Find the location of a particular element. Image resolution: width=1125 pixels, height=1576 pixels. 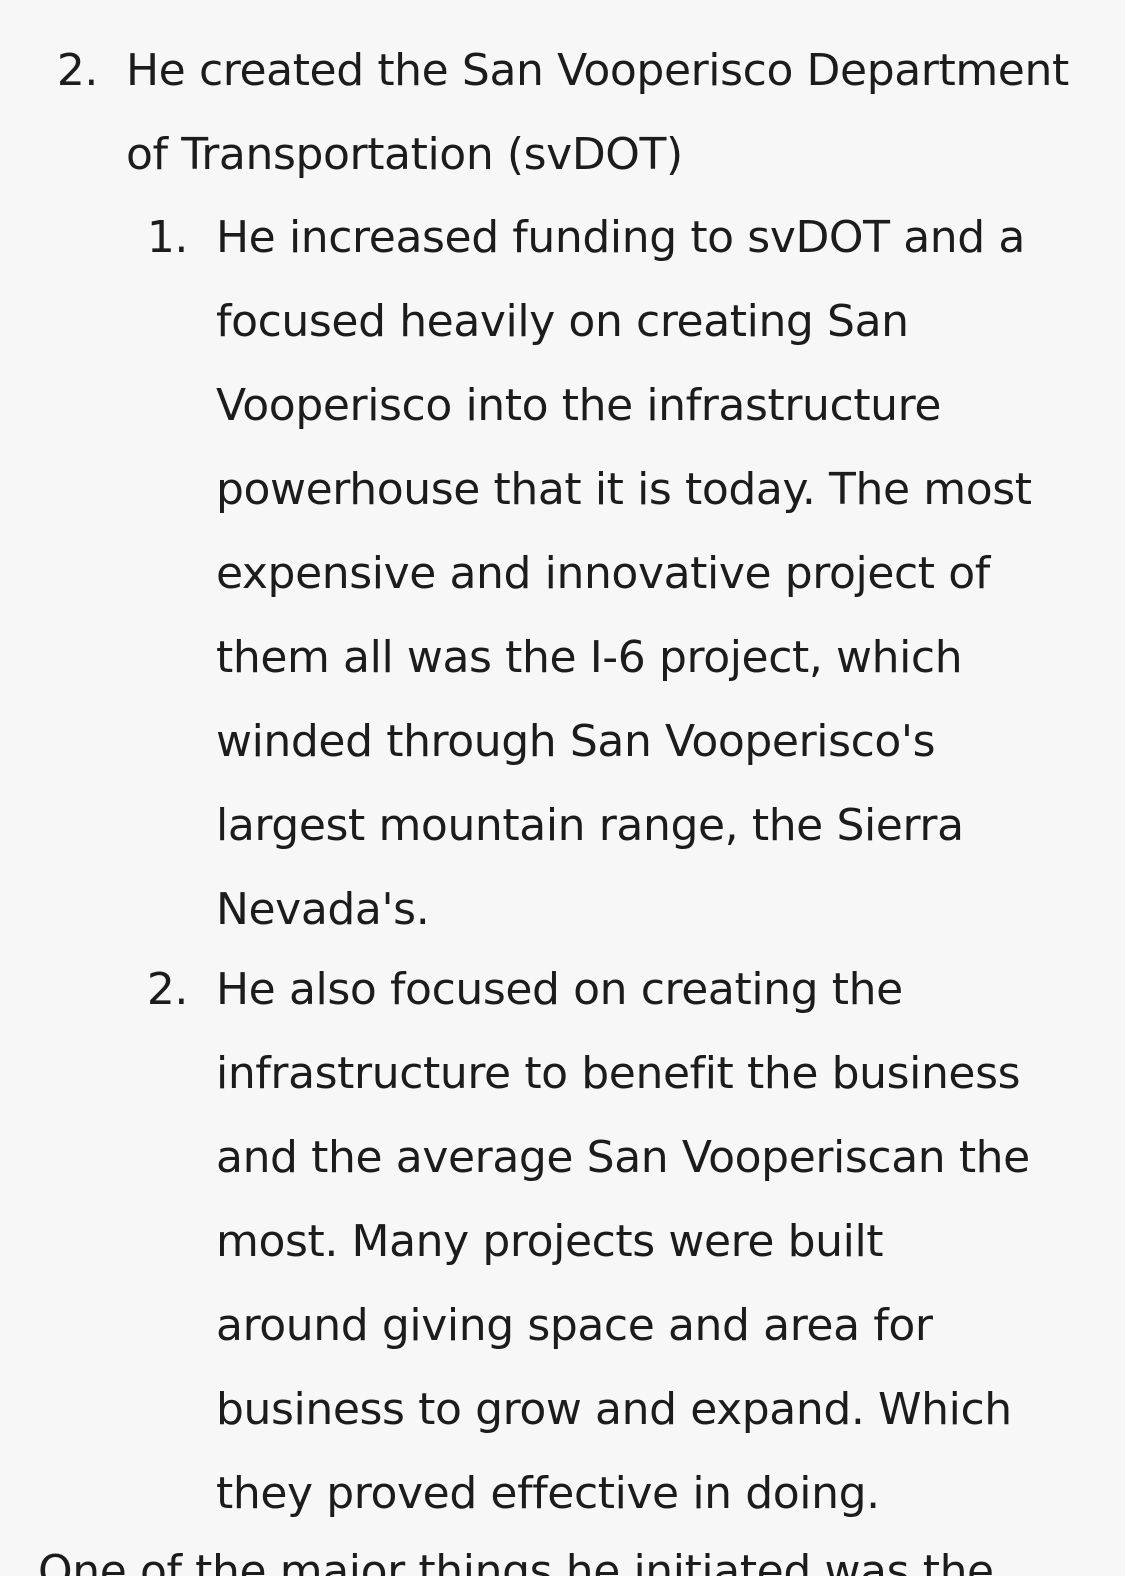

clipped-previous-line: Hurricane. is located at coordinates (238, 11).